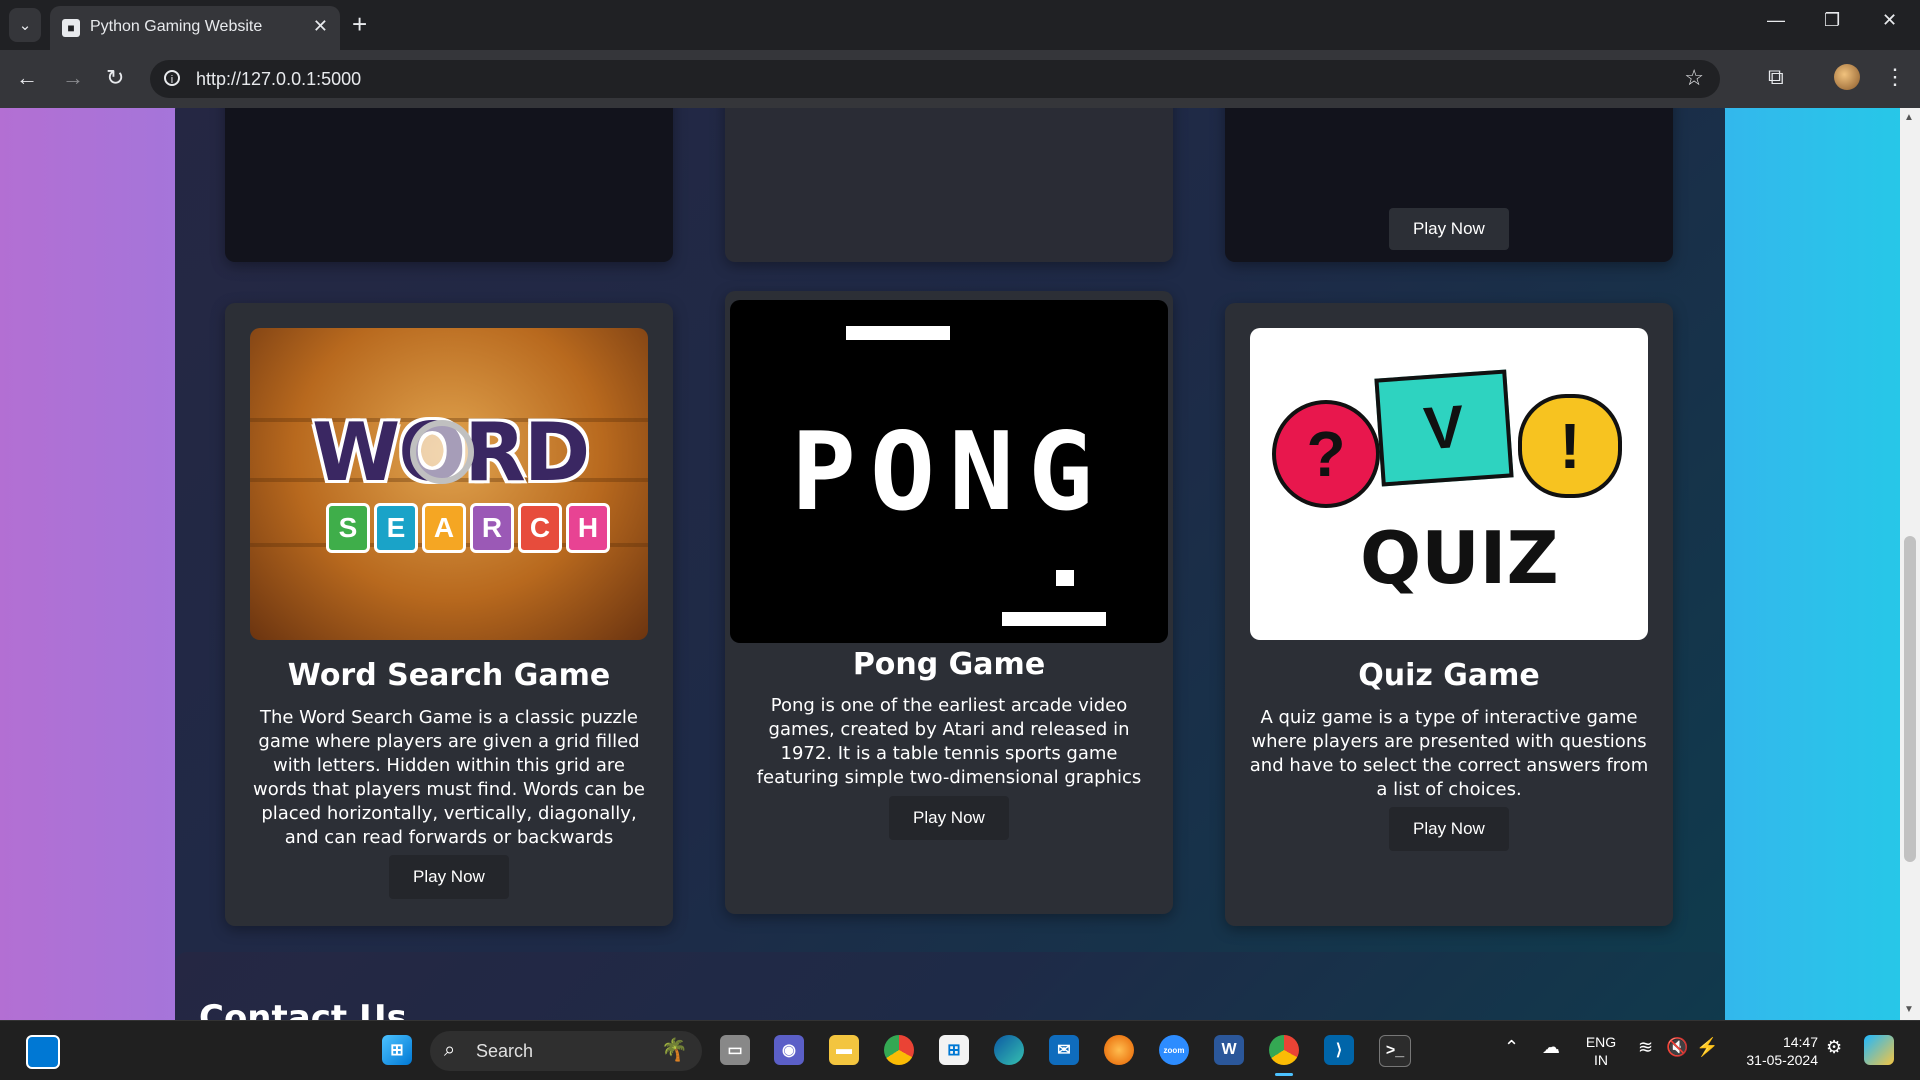  What do you see at coordinates (1601, 1060) in the screenshot?
I see `region-code: IN` at bounding box center [1601, 1060].